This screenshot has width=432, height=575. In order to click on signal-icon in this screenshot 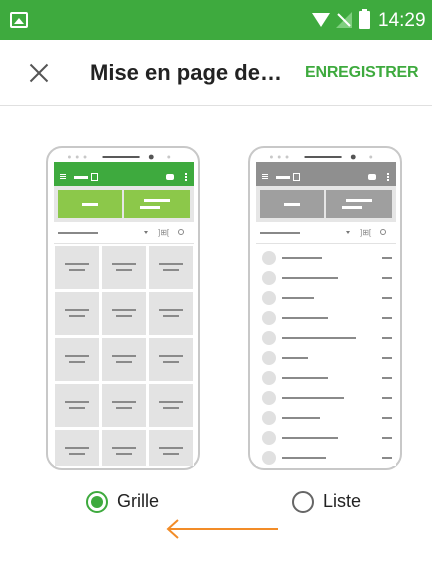, I will do `click(344, 20)`.